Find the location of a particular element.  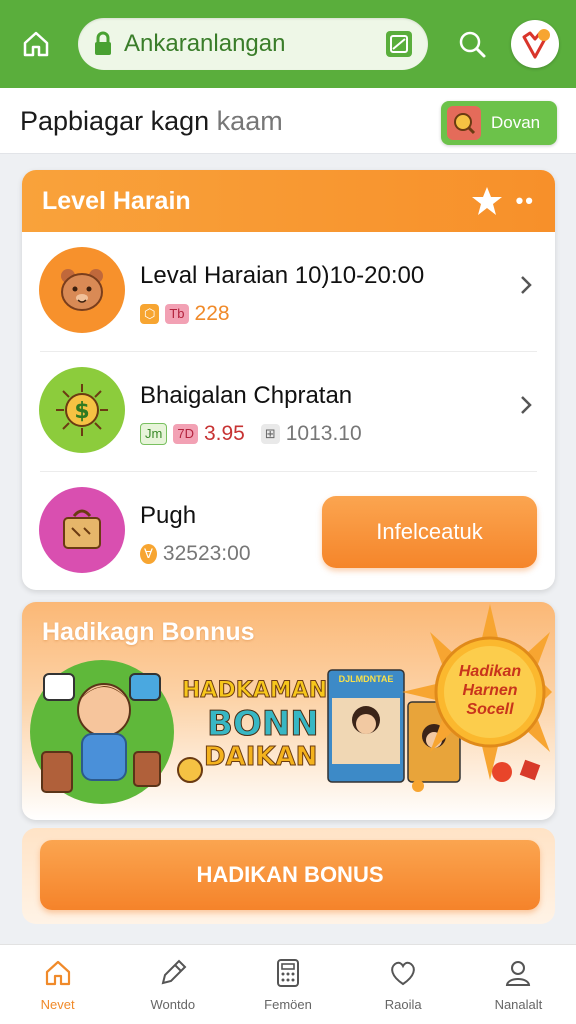

nav-item-femoen: Femöen is located at coordinates (287, 984).